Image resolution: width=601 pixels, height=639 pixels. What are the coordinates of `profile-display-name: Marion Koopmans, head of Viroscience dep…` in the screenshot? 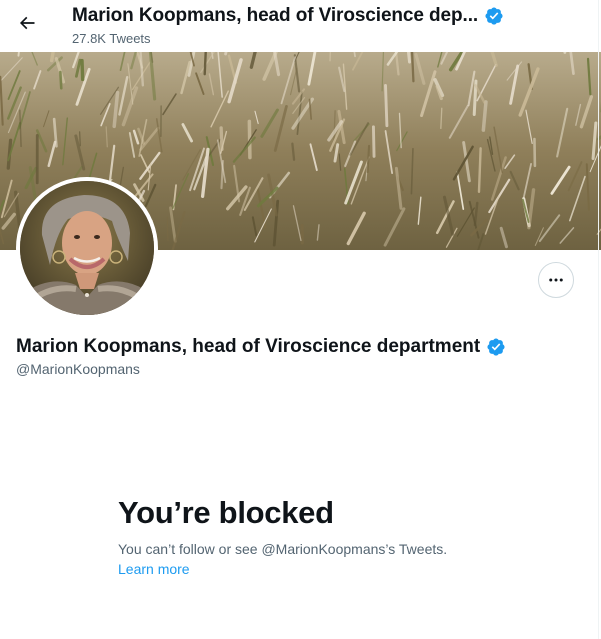 It's located at (248, 346).